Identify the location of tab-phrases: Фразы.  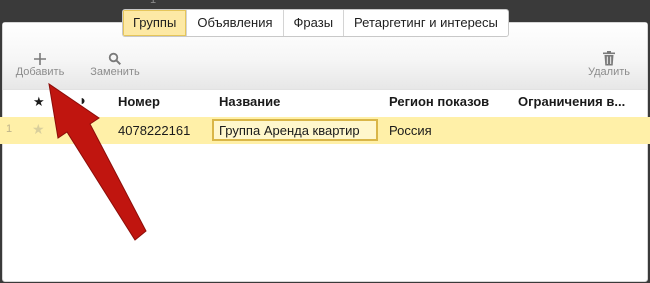
(313, 23).